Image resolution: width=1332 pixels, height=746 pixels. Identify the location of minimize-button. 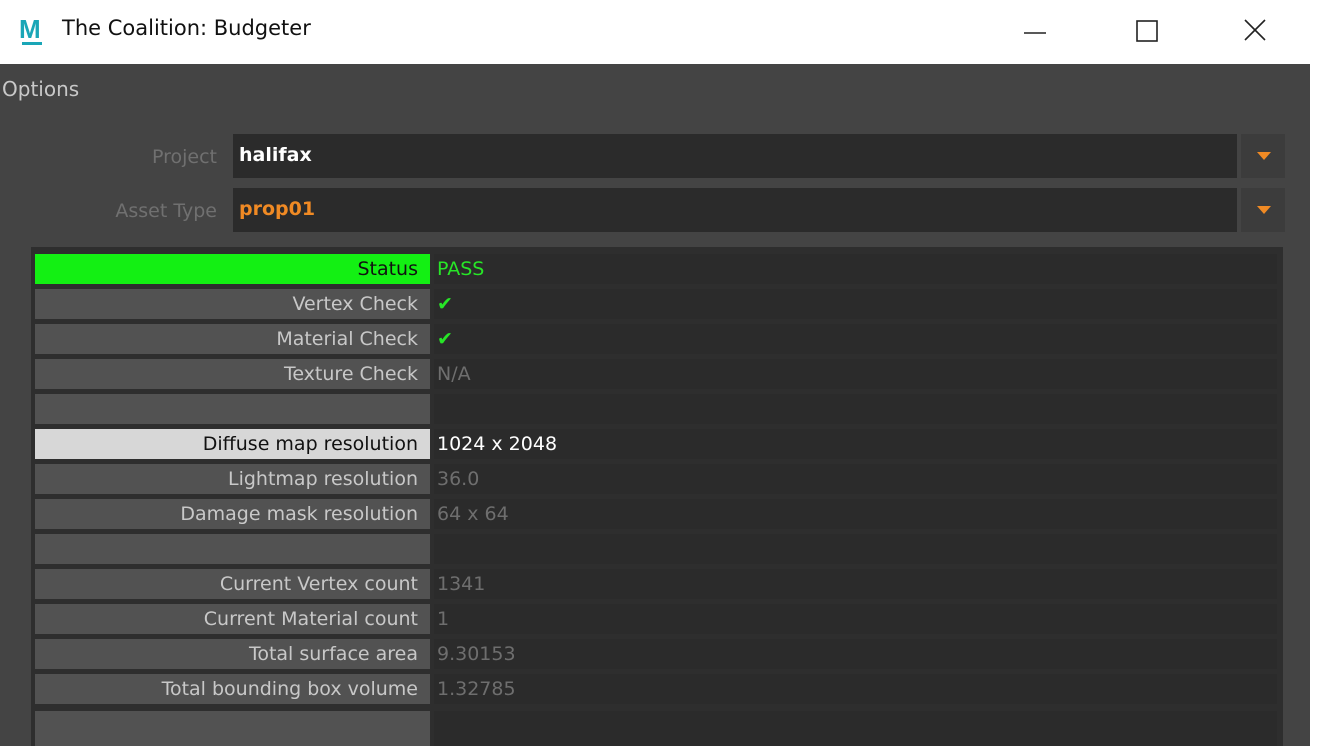
(1032, 32).